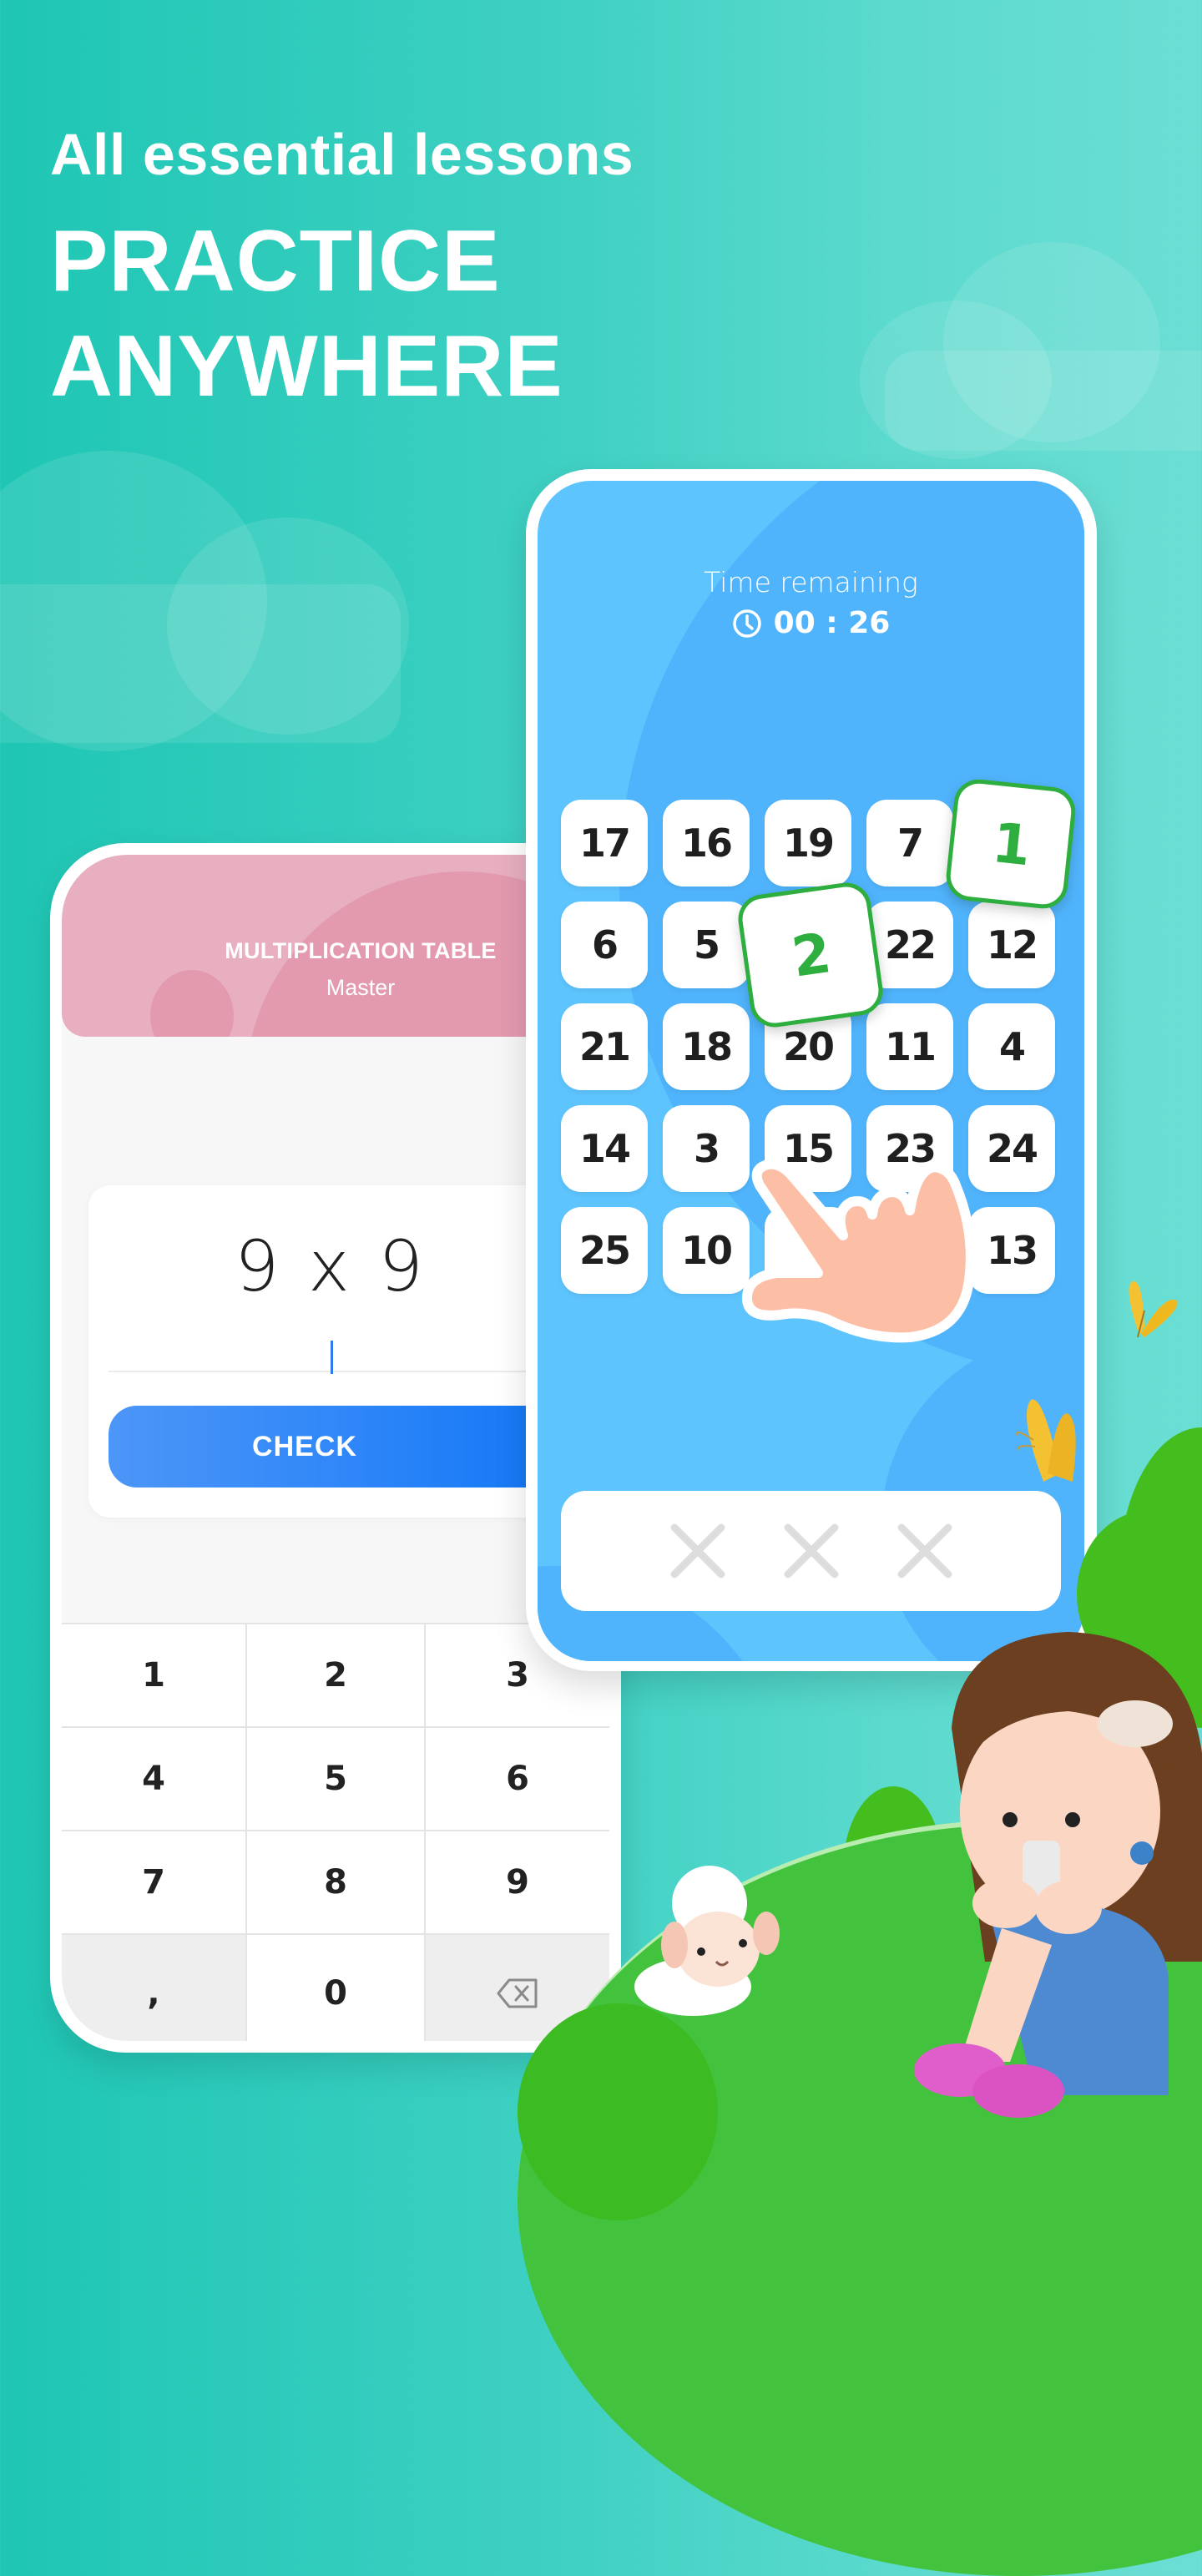 Image resolution: width=1202 pixels, height=2576 pixels. What do you see at coordinates (604, 1250) in the screenshot?
I see `number-tile: 25` at bounding box center [604, 1250].